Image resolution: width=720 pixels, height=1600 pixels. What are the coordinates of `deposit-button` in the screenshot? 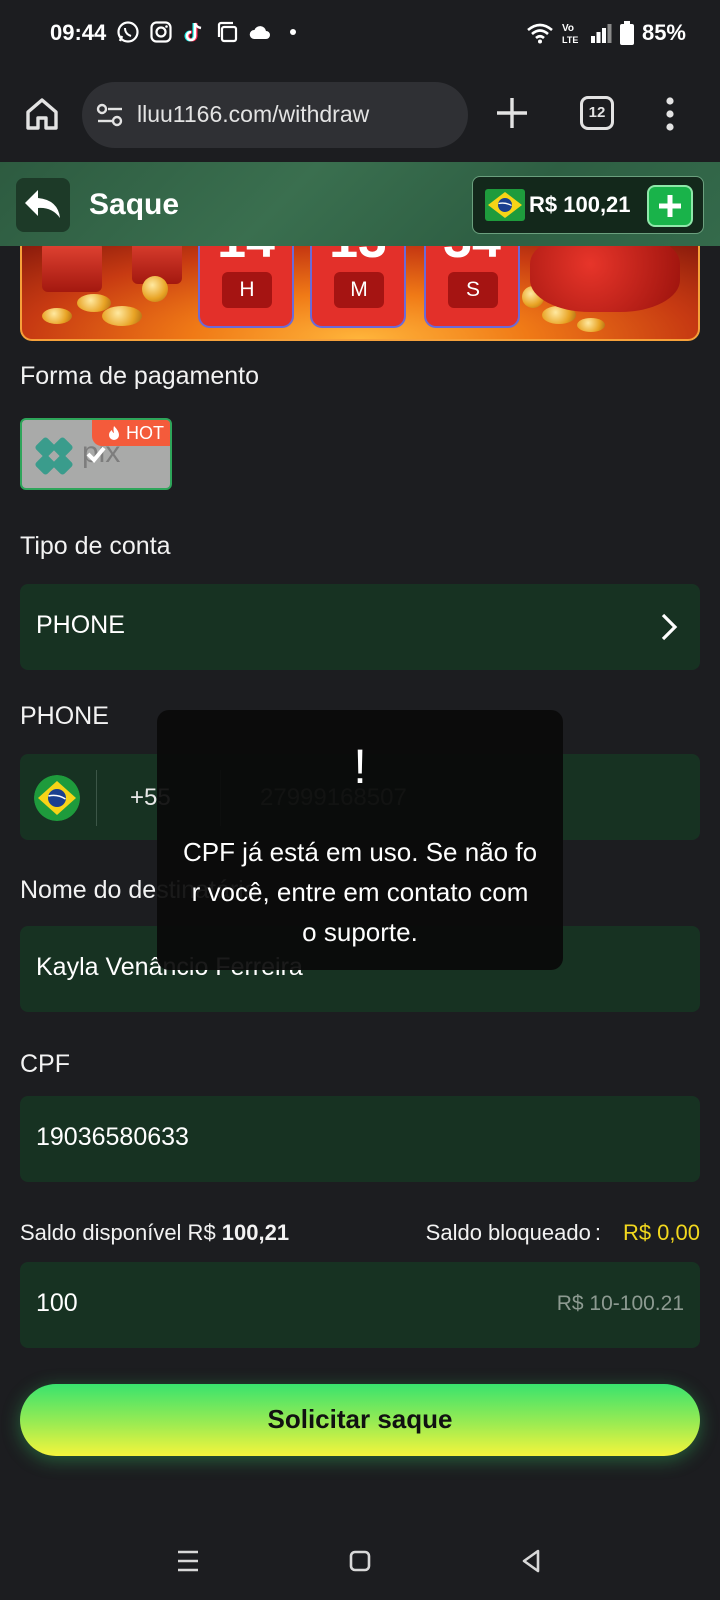 It's located at (670, 206).